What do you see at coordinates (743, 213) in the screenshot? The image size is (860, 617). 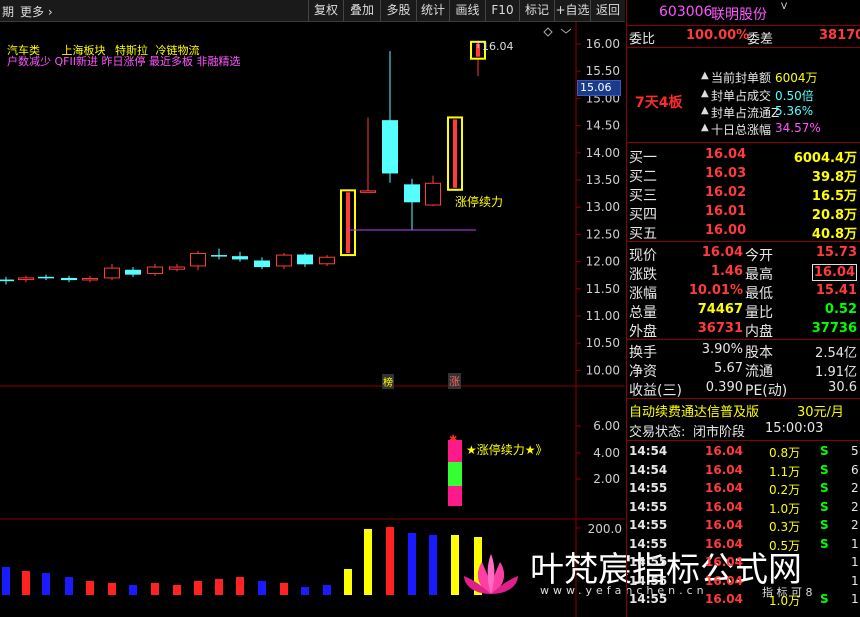 I see `bid-row: 买四 16.01 20.8万` at bounding box center [743, 213].